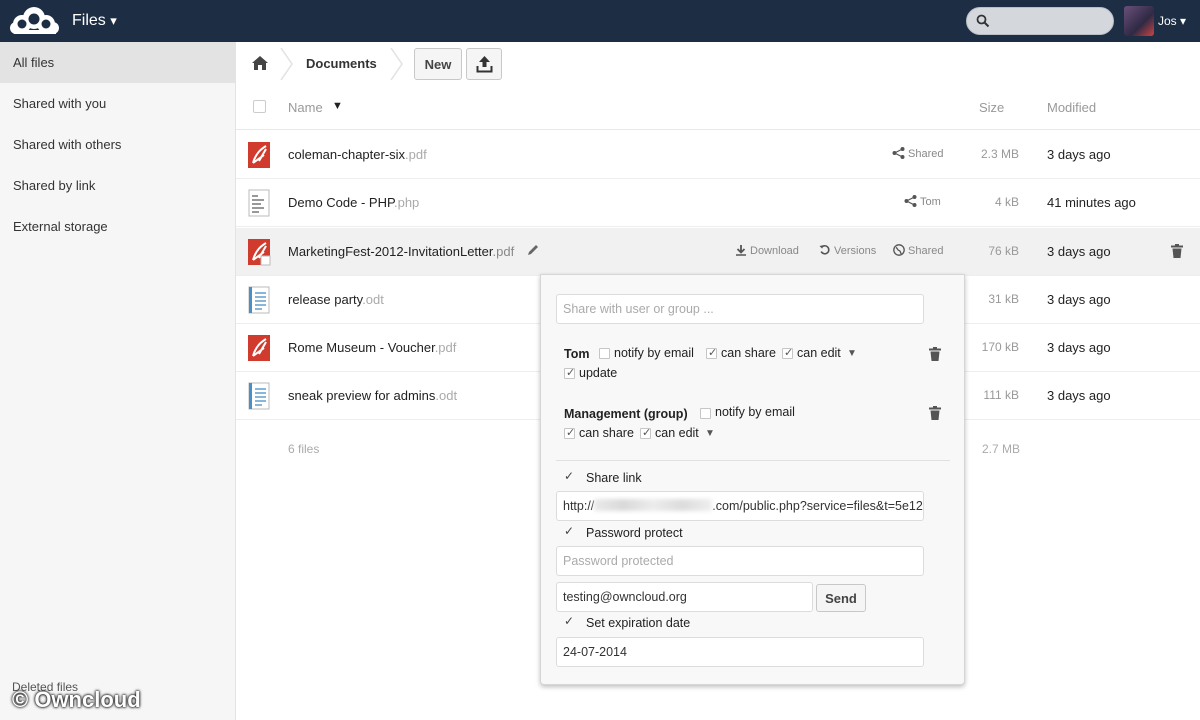 This screenshot has width=1200, height=720. What do you see at coordinates (117, 103) in the screenshot?
I see `sidebar-item-shared-with-you: Shared with you` at bounding box center [117, 103].